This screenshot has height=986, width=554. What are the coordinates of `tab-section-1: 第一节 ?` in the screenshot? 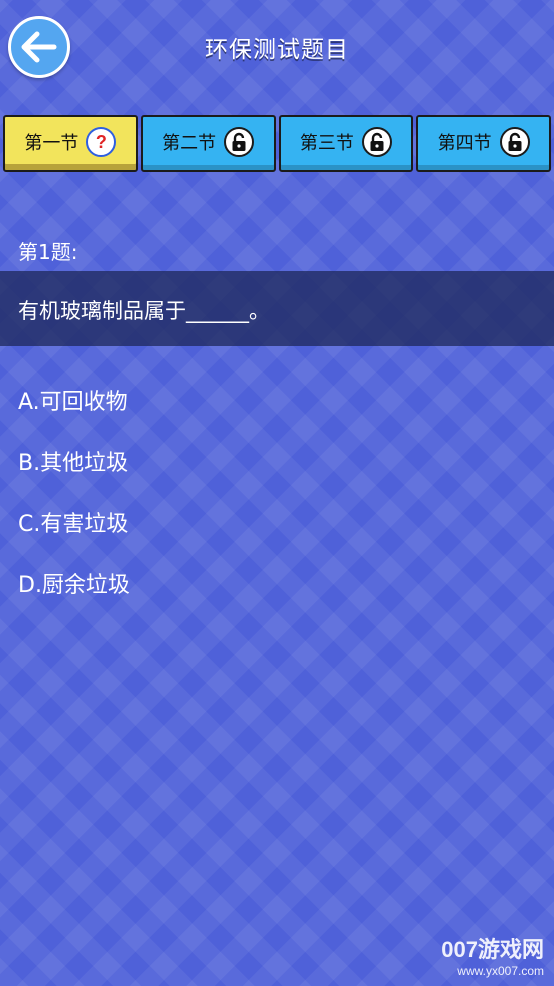 It's located at (70, 143).